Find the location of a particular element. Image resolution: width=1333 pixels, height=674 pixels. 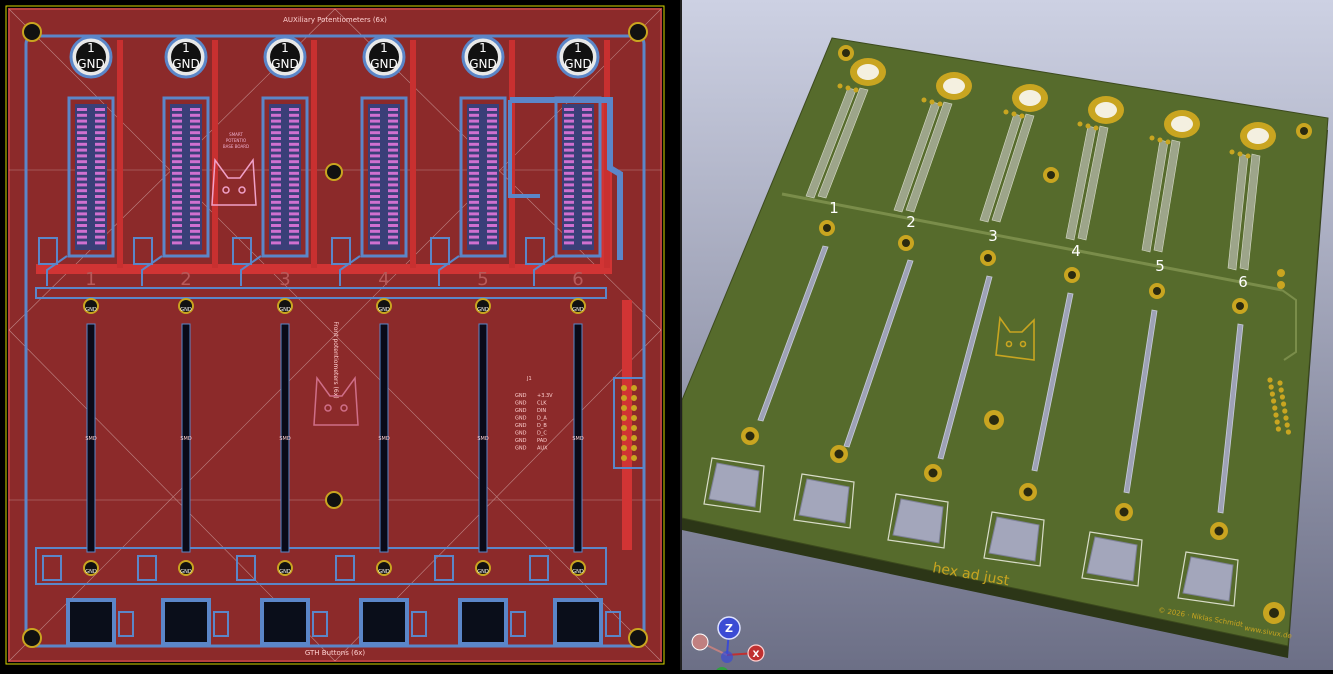

connector-pin-name: PAD is located at coordinates (542, 441).